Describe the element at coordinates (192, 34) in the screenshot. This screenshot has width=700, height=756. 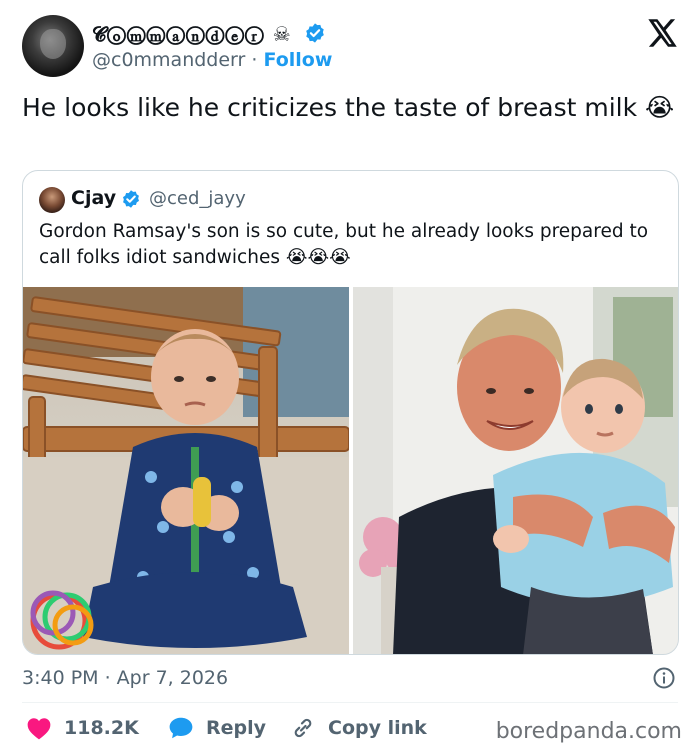
I see `author-display-name-text: 𝓒ⓞⓜⓜⓐⓝⓓⓔⓡ ☠` at that location.